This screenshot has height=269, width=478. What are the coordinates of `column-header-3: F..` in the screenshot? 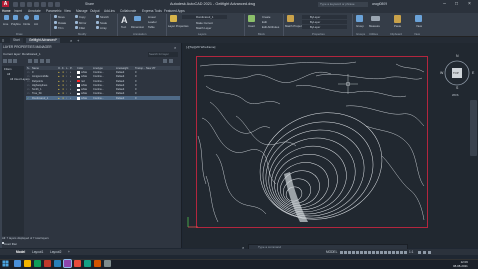 It's located at (63, 68).